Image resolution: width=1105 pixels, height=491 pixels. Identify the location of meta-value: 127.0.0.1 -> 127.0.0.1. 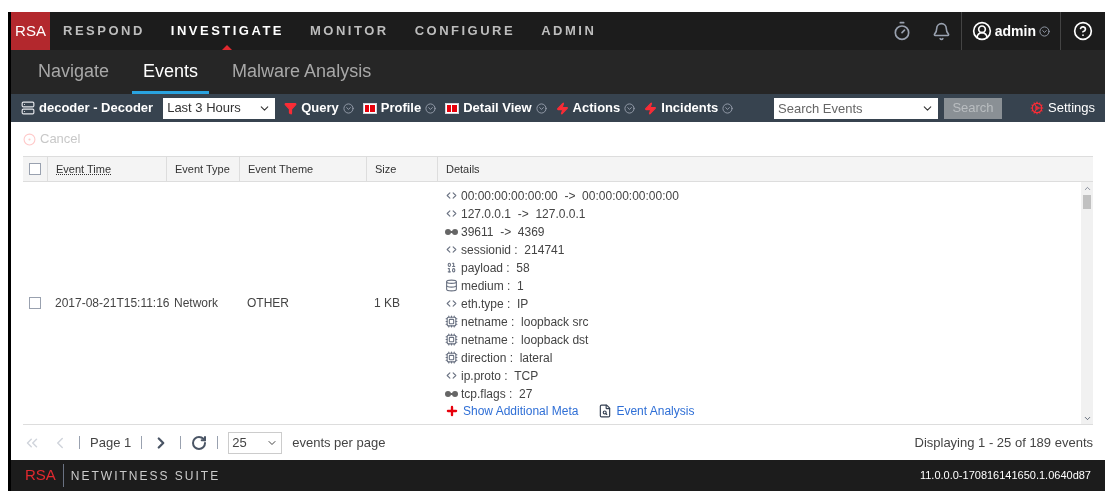
(523, 214).